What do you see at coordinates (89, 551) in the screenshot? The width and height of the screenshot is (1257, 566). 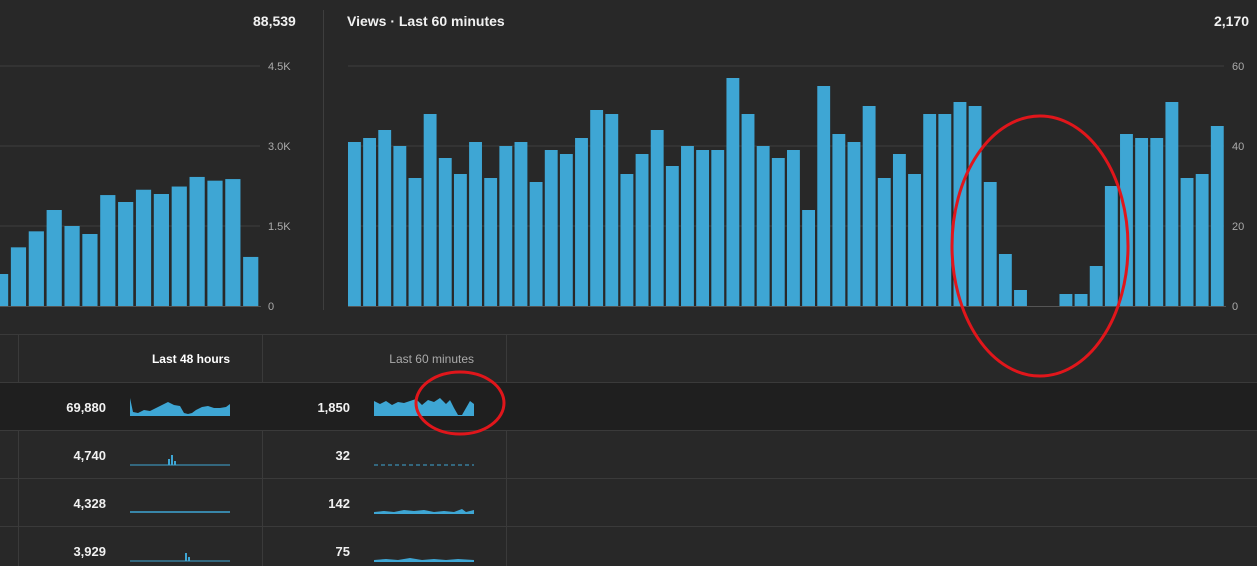 I see `table-row-48h-value: 3,929` at bounding box center [89, 551].